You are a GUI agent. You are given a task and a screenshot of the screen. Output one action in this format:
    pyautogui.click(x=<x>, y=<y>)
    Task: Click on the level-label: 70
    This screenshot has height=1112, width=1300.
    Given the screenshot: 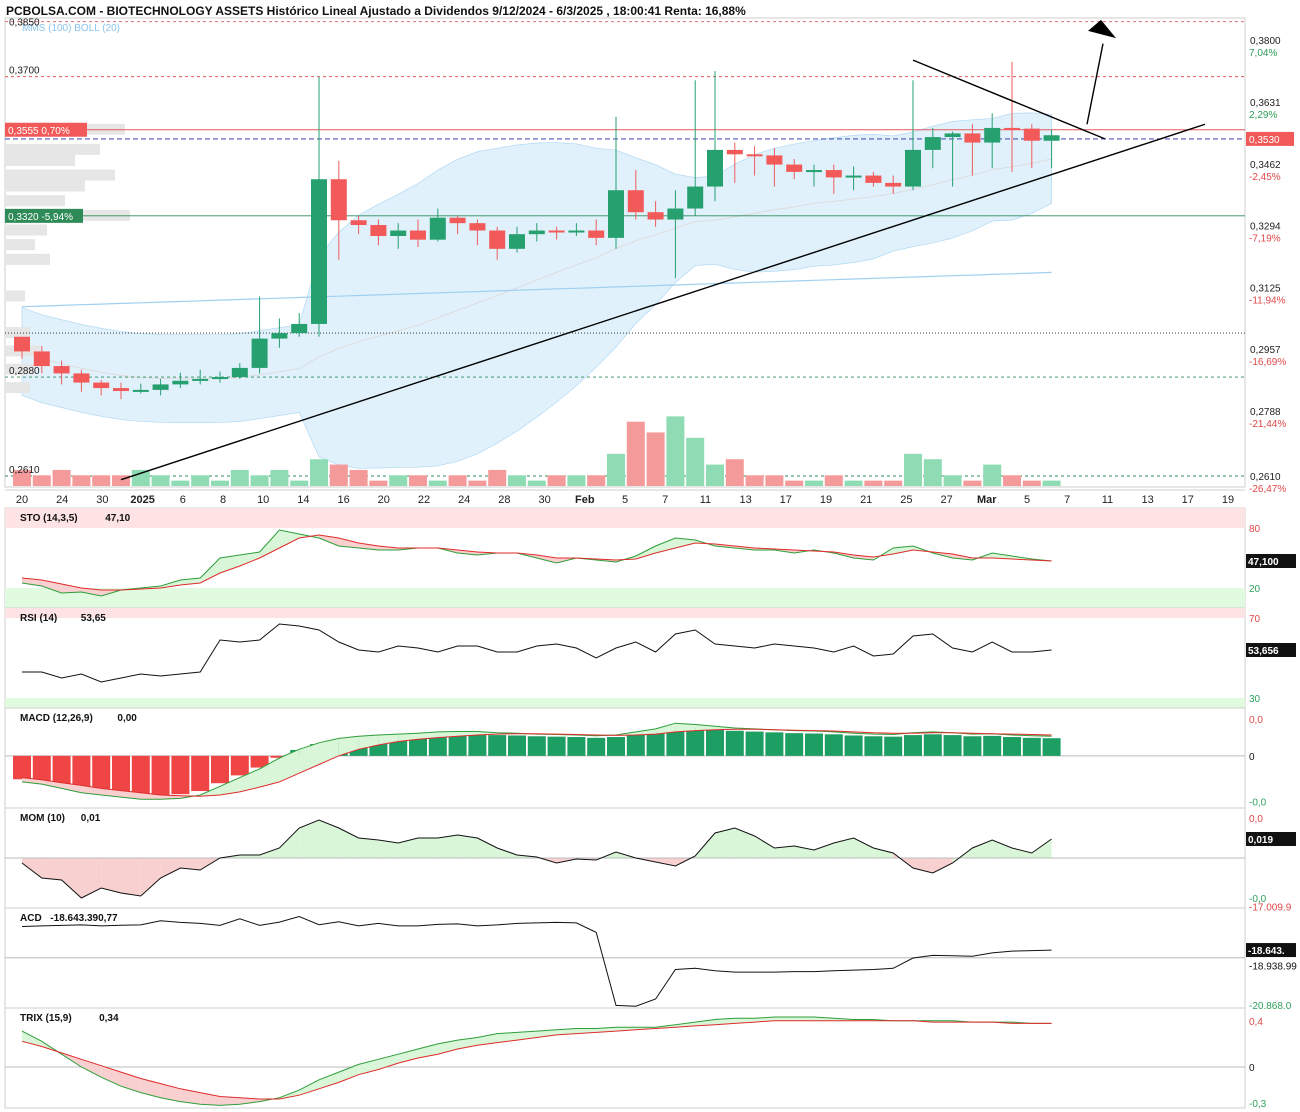 What is the action you would take?
    pyautogui.click(x=1255, y=619)
    